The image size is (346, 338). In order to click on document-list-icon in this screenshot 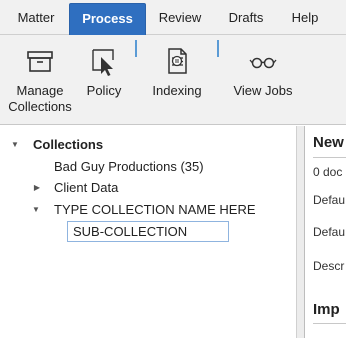, I will do `click(177, 61)`.